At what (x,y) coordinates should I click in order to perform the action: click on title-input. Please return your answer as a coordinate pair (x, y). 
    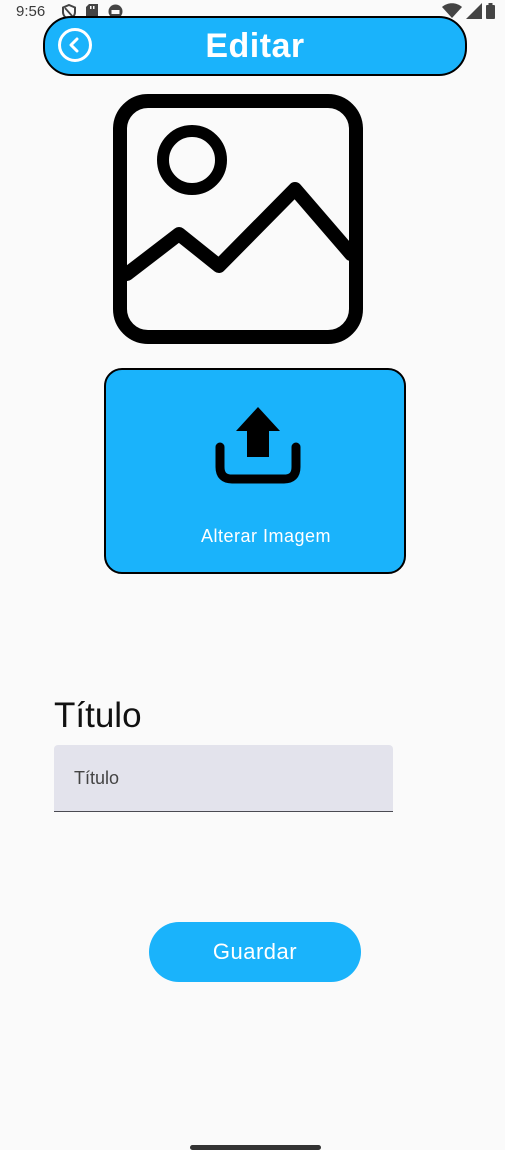
    Looking at the image, I should click on (223, 778).